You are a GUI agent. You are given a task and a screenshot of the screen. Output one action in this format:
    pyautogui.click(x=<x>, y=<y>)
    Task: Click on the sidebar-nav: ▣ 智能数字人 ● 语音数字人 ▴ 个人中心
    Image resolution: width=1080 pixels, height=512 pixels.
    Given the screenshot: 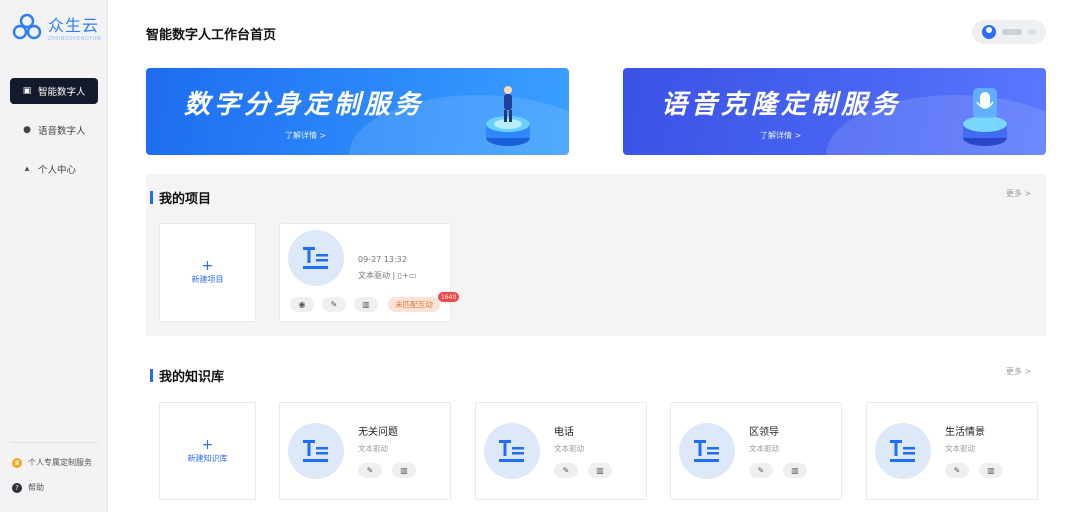 What is the action you would take?
    pyautogui.click(x=54, y=136)
    